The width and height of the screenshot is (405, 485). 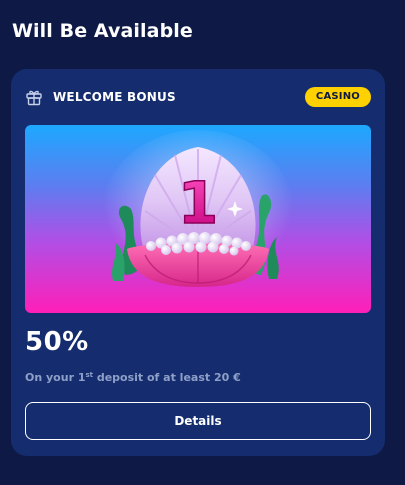 I want to click on bonus-number: 1, so click(x=198, y=203).